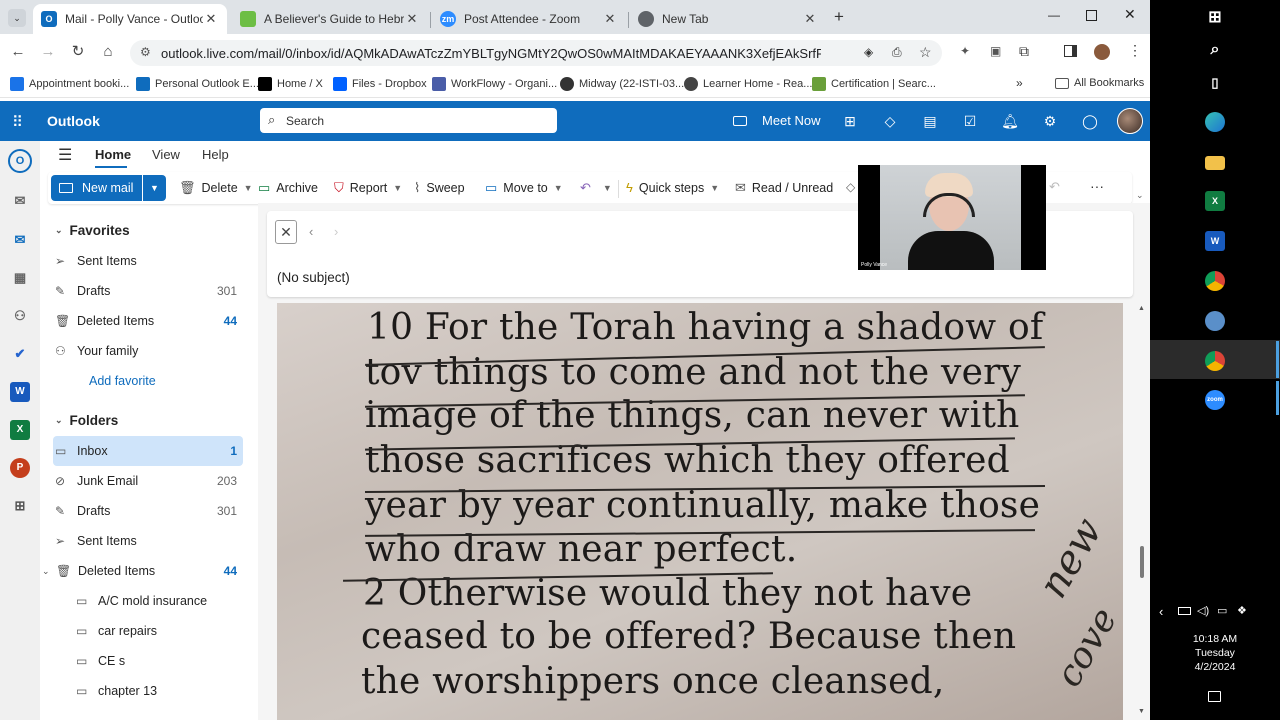  What do you see at coordinates (868, 52) in the screenshot?
I see `eye-icon: ◈` at bounding box center [868, 52].